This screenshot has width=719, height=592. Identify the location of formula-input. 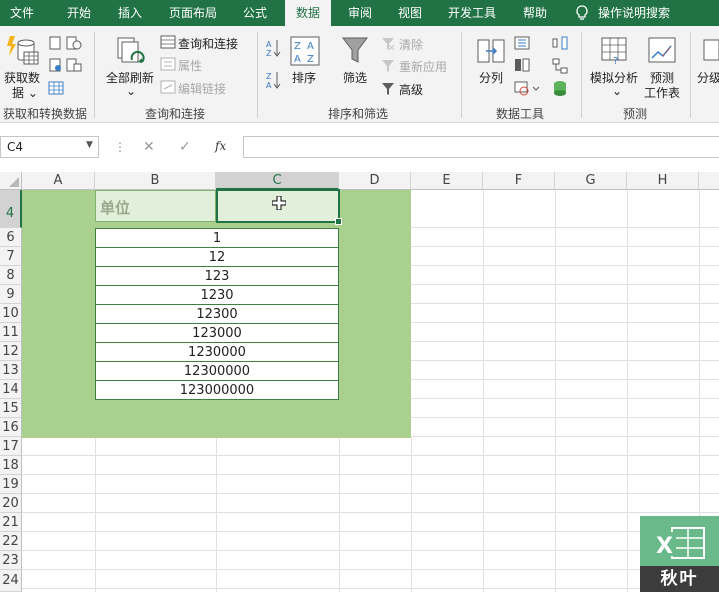
(481, 147).